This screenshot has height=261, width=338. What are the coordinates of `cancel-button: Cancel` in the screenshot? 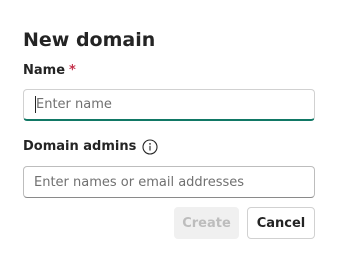 It's located at (281, 223).